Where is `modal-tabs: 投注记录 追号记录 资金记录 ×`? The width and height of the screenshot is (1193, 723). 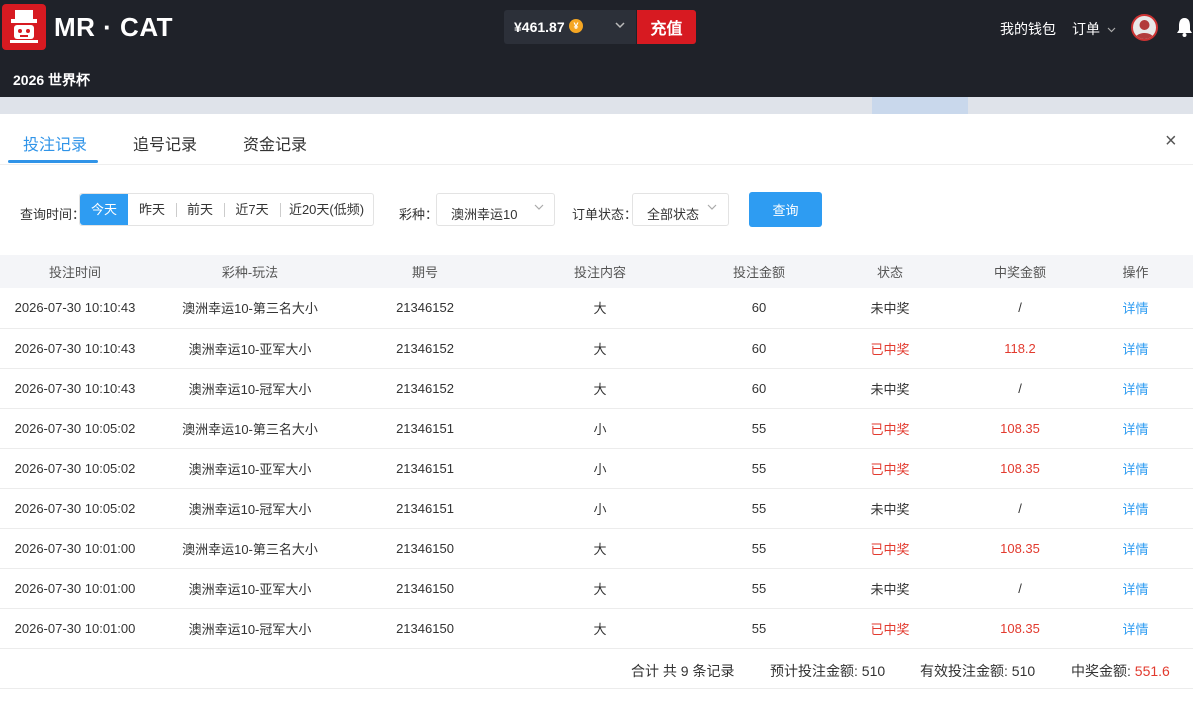
modal-tabs: 投注记录 追号记录 资金记录 × is located at coordinates (596, 139).